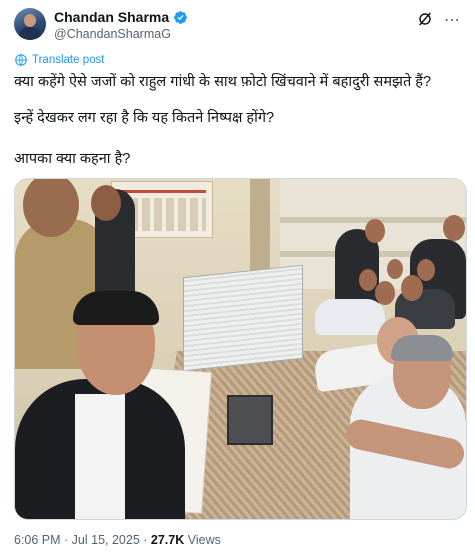  What do you see at coordinates (72, 159) in the screenshot?
I see `post-line-3: आपका क्या कहना है?` at bounding box center [72, 159].